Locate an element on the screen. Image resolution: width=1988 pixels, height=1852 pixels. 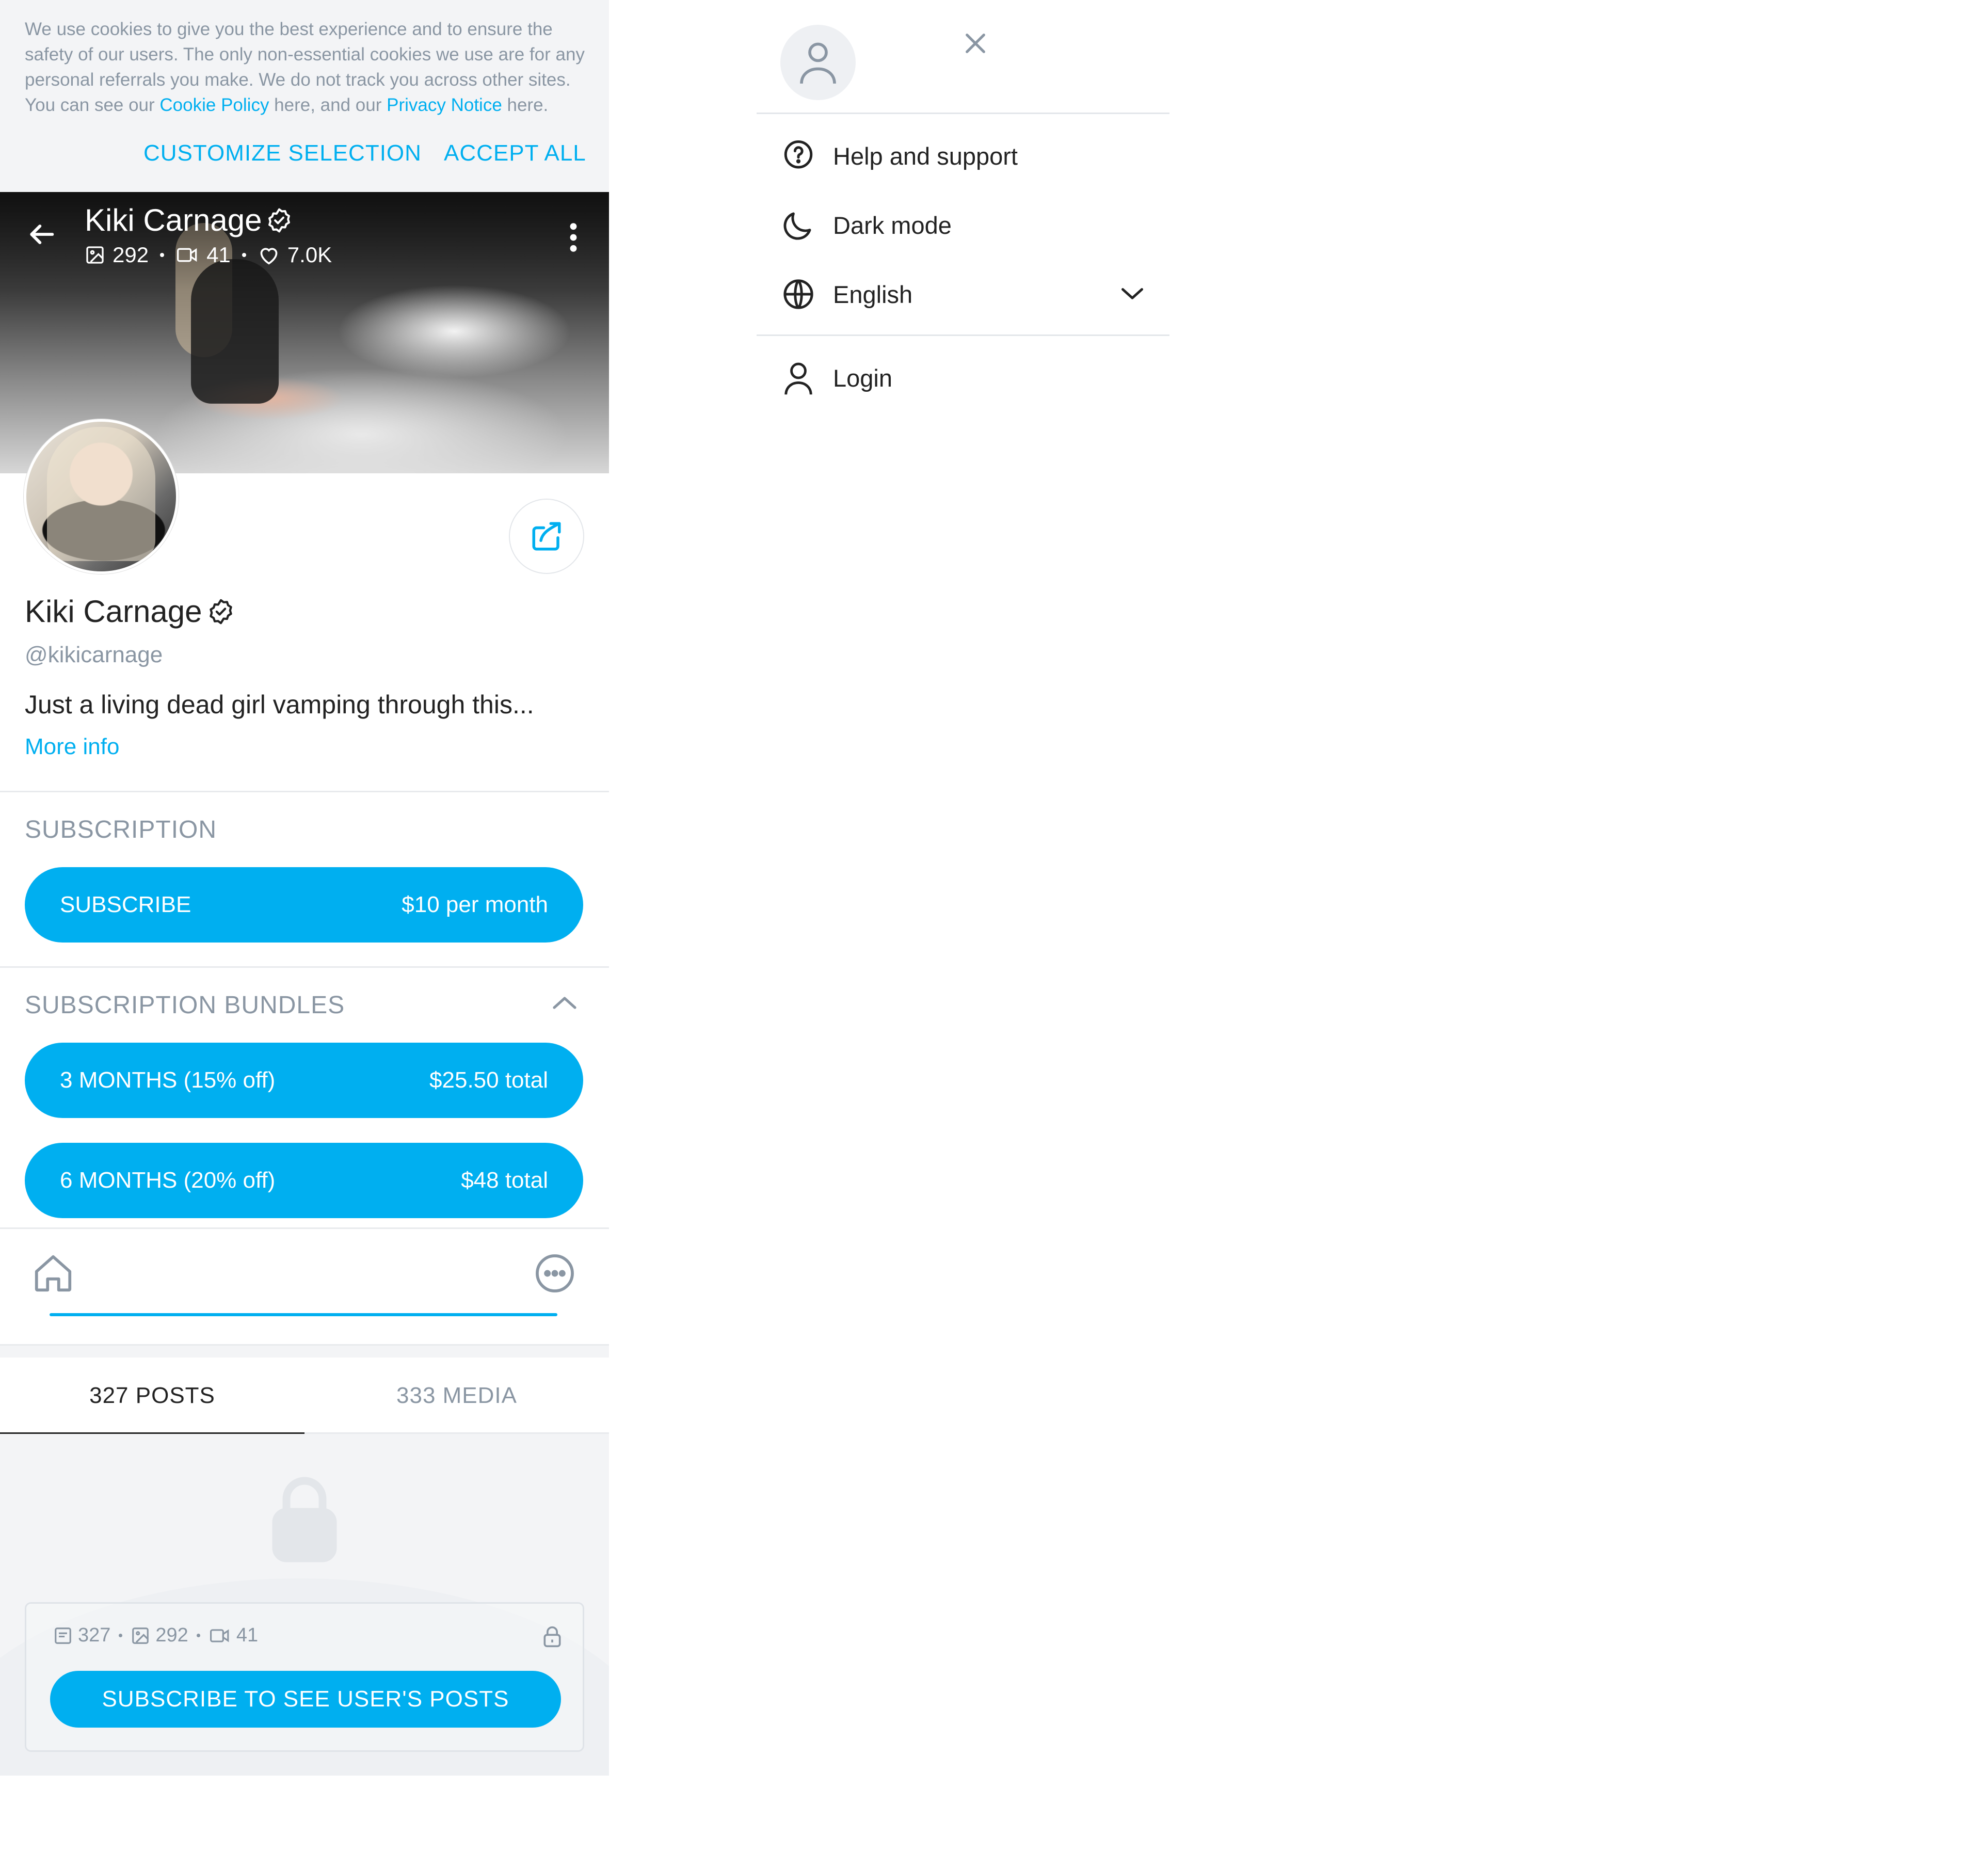
locked-posts-count: 327 is located at coordinates (94, 1635).